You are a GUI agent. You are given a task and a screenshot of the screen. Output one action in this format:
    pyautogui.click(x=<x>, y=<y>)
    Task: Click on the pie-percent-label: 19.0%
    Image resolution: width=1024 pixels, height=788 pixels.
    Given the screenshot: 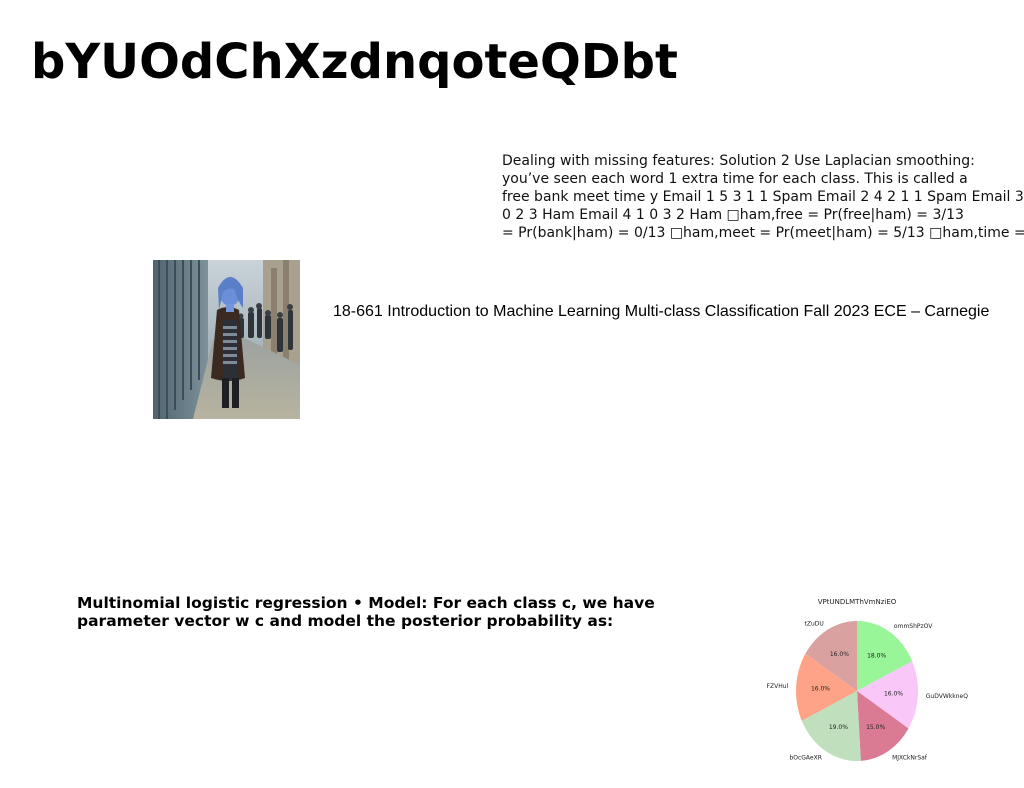 What is the action you would take?
    pyautogui.click(x=838, y=727)
    